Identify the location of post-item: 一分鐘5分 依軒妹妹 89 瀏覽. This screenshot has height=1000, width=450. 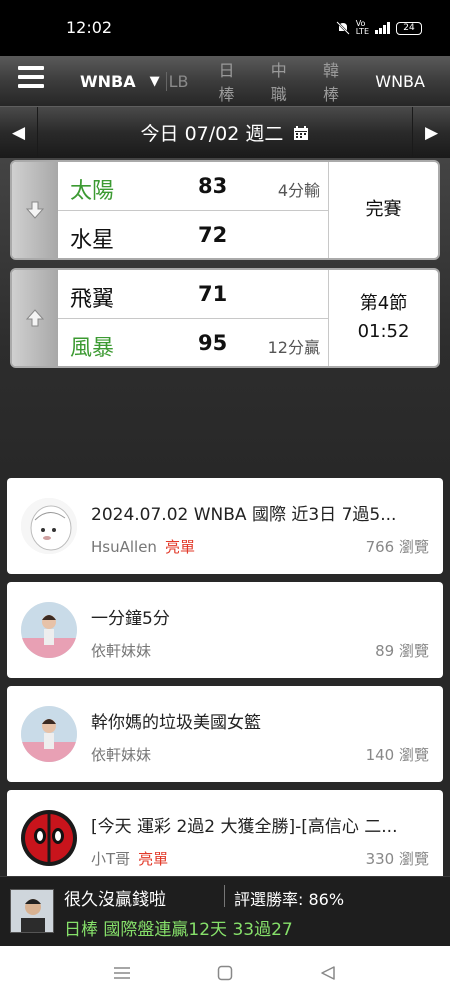
(225, 630).